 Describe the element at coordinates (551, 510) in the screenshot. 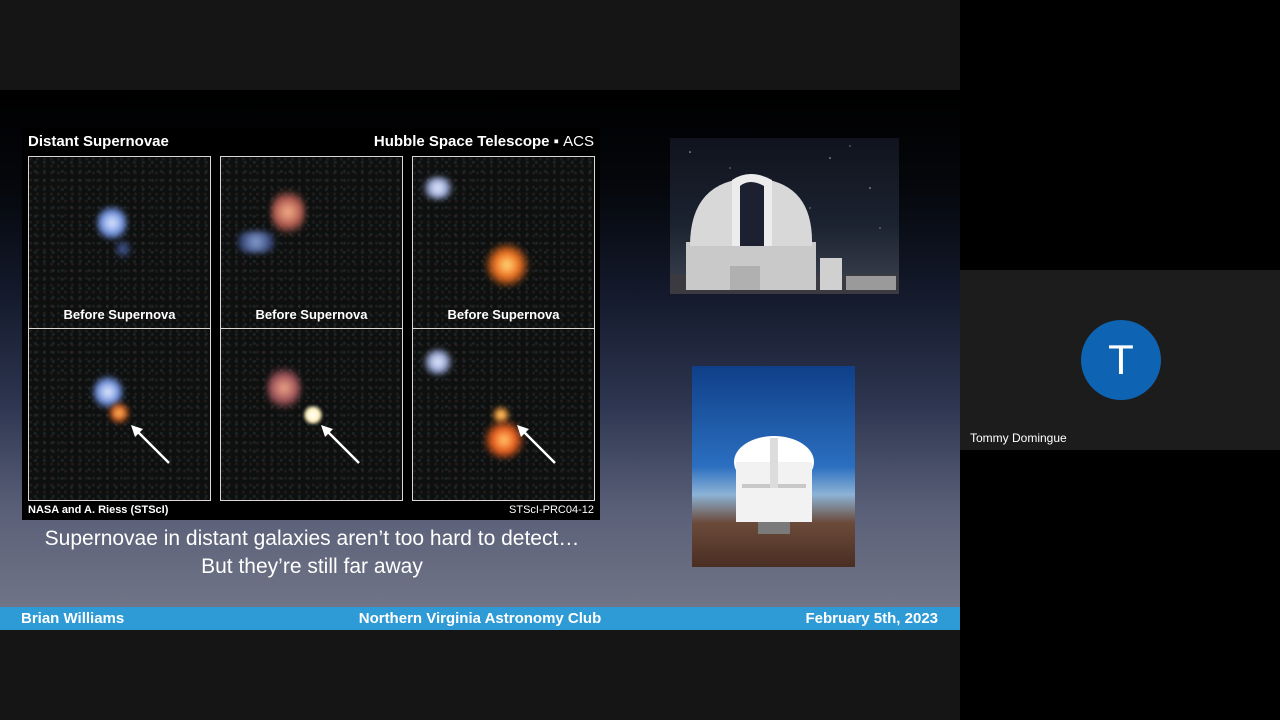

I see `image-id: STScI-PRC04-12` at that location.